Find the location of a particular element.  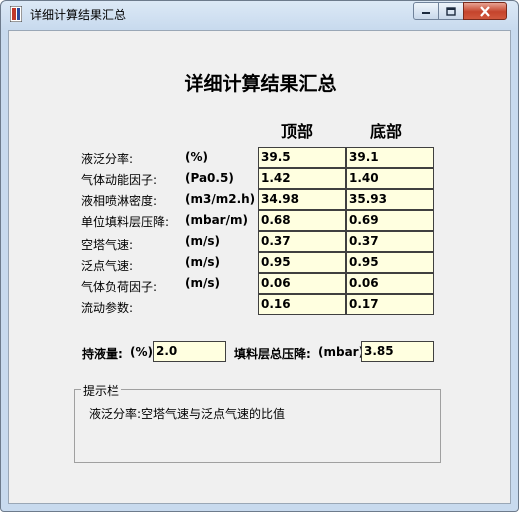

column-header-top: 顶部 is located at coordinates (297, 131).